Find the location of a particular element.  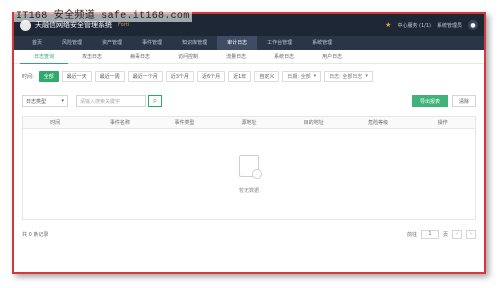

time-chip: 全部 is located at coordinates (48, 76).